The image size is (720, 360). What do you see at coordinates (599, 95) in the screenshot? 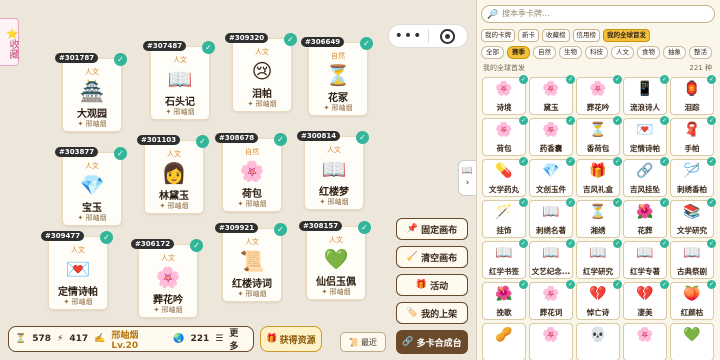
I see `library-card: 🌸 葬花吟 ✓` at bounding box center [599, 95].